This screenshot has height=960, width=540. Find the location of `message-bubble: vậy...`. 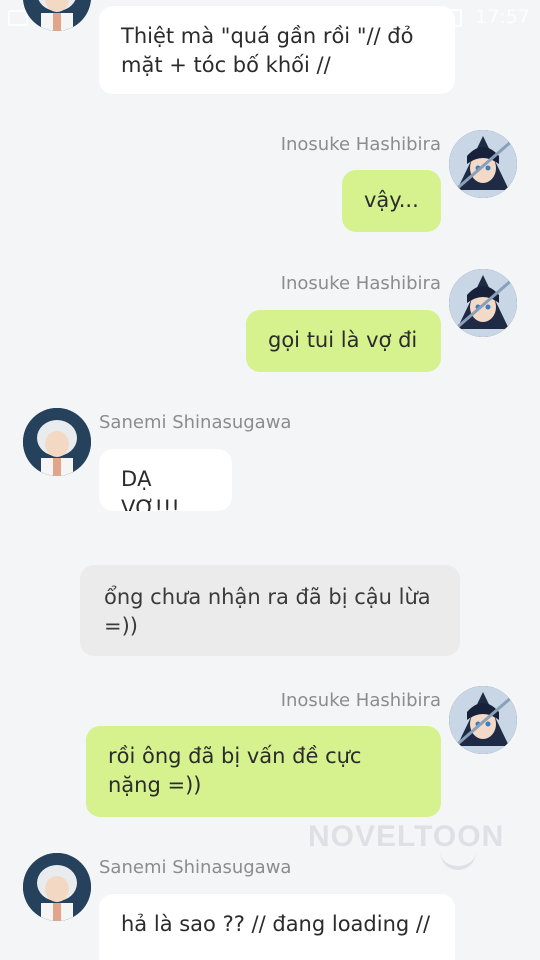

message-bubble: vậy... is located at coordinates (391, 201).